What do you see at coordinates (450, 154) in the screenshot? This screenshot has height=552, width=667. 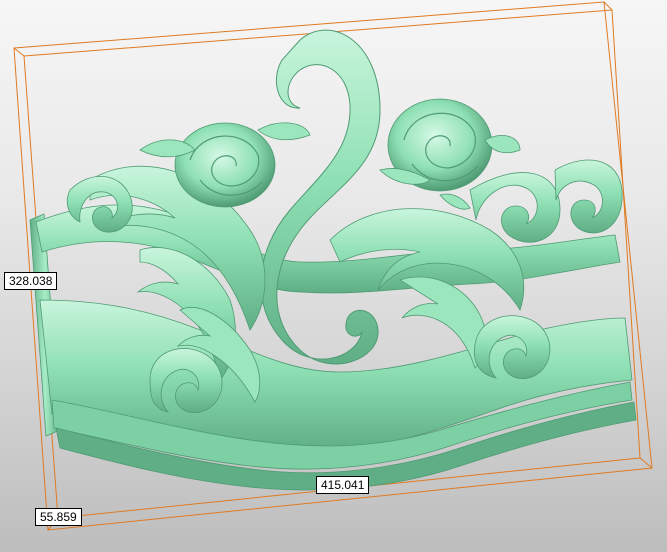 I see `right-rose` at bounding box center [450, 154].